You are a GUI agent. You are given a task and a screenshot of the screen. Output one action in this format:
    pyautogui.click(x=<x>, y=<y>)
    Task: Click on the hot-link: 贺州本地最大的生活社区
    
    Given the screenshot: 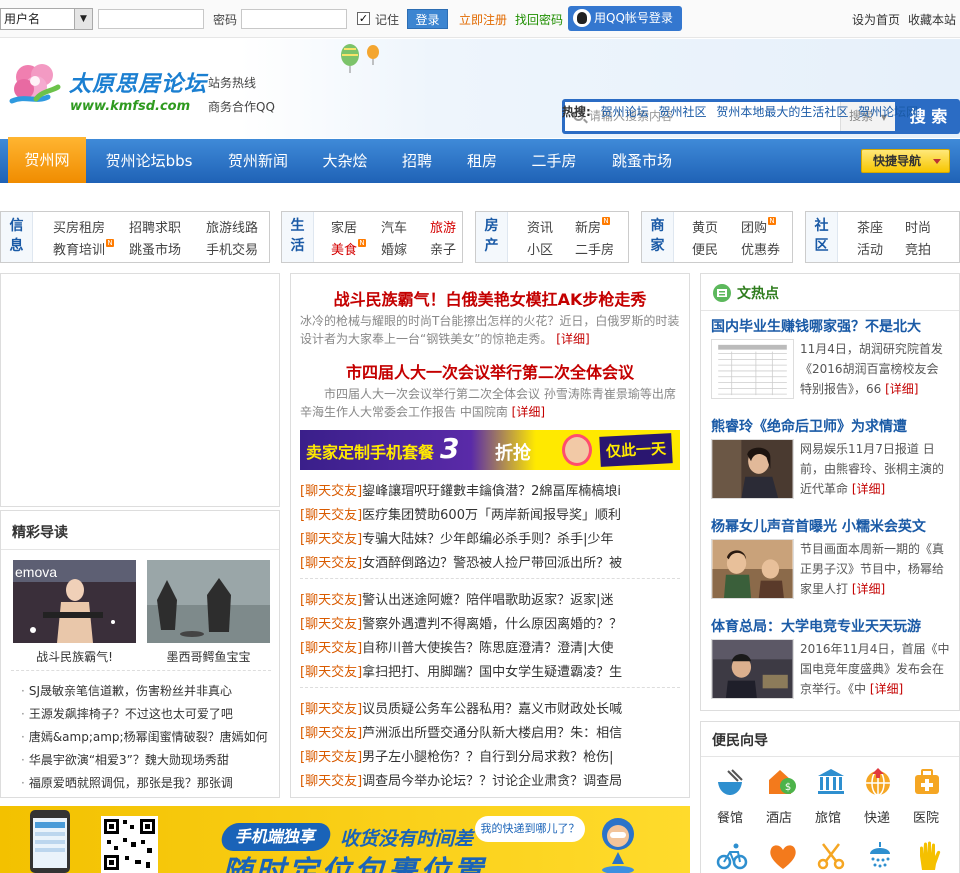 What is the action you would take?
    pyautogui.click(x=782, y=112)
    